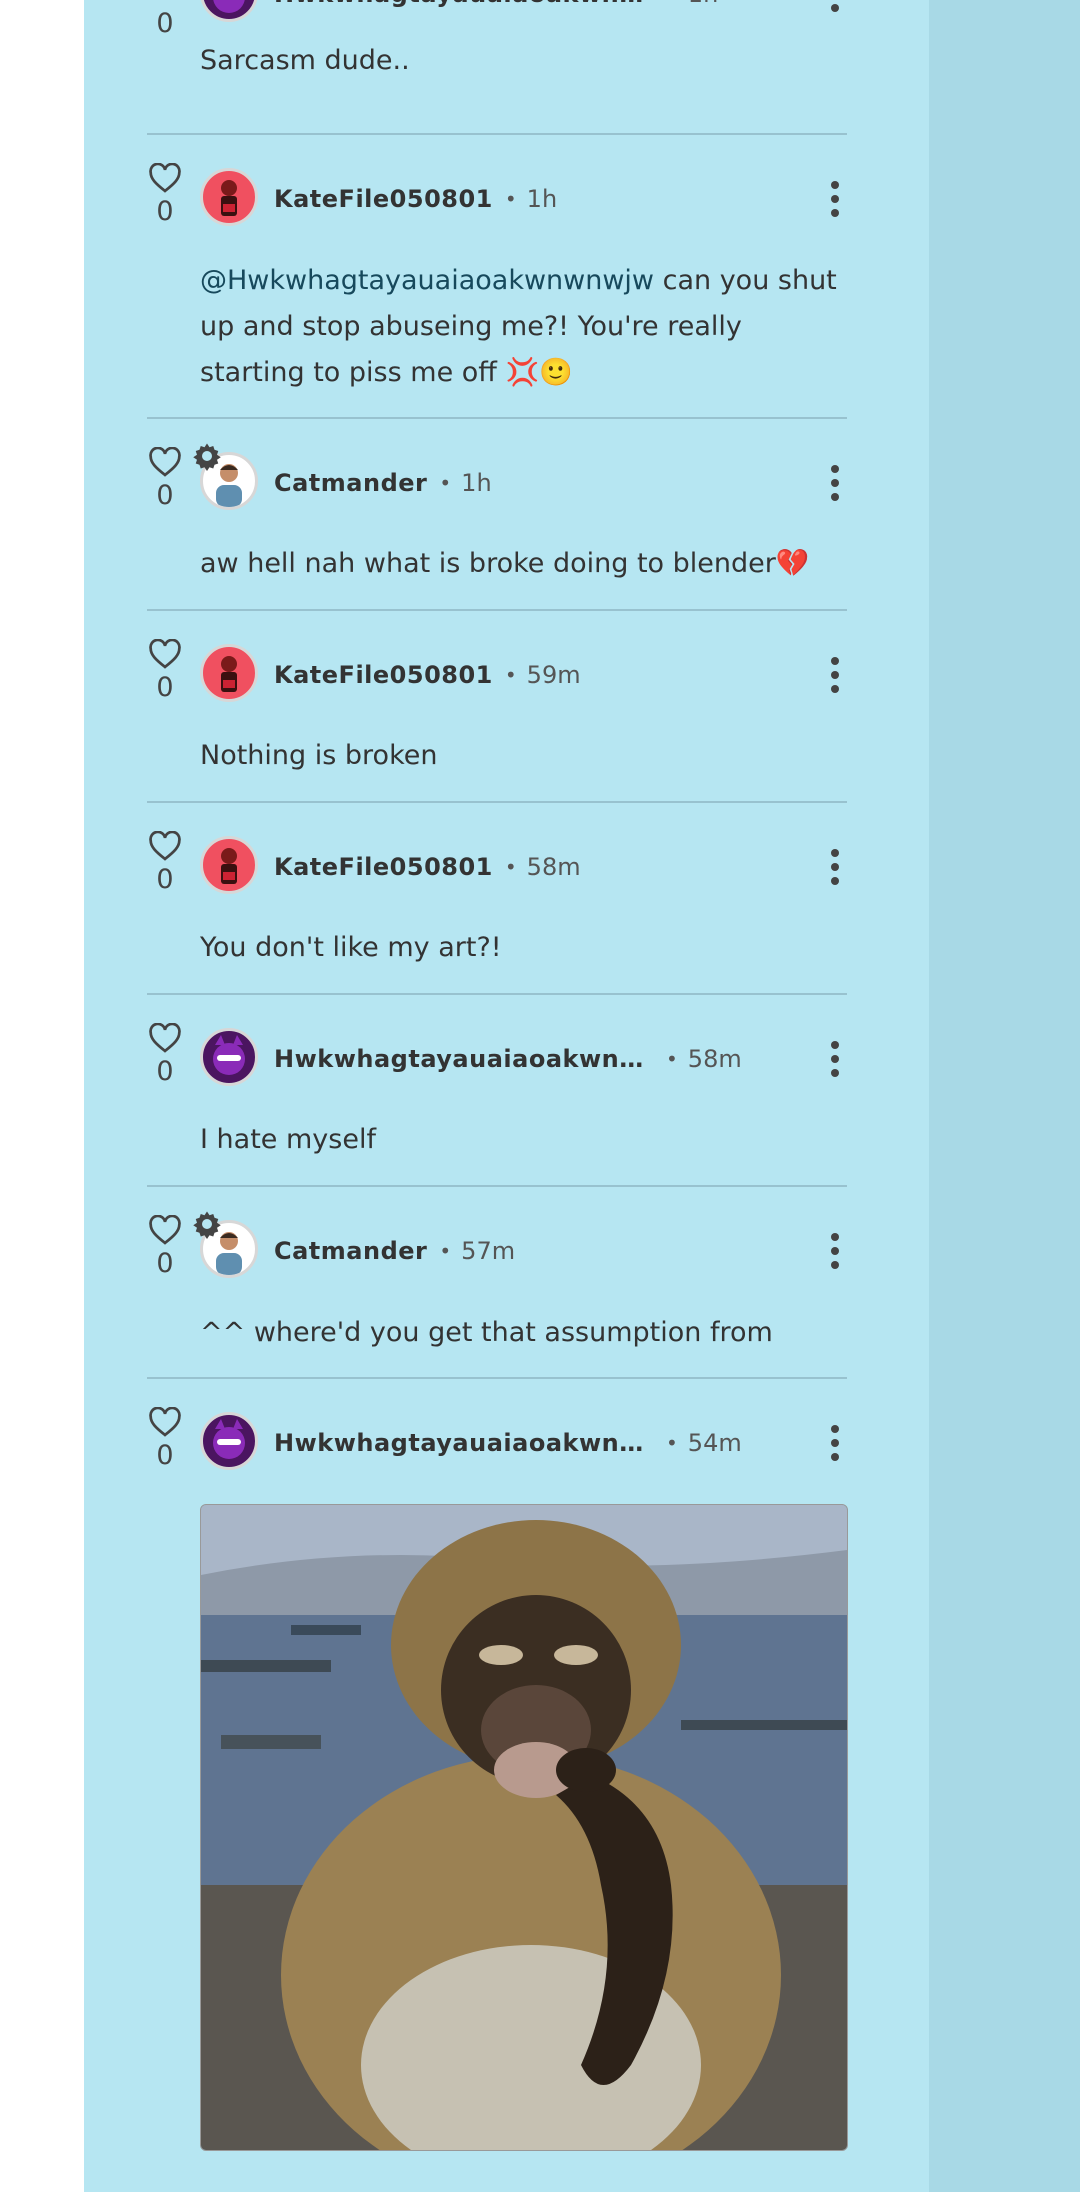 This screenshot has height=2192, width=1080. I want to click on comment-meta: KateFile050801 • 58m, so click(427, 867).